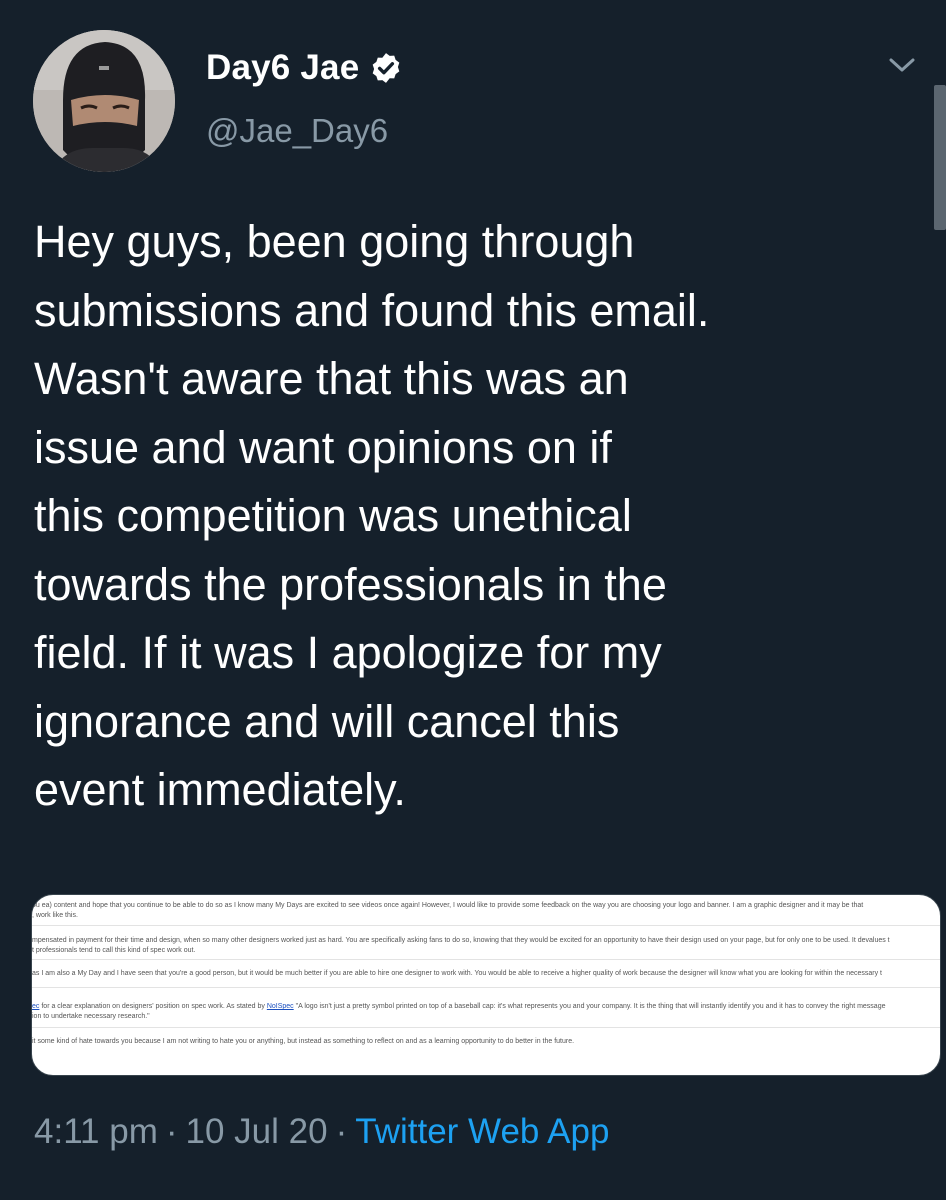  Describe the element at coordinates (257, 1131) in the screenshot. I see `tweet-date: 10 Jul 20` at that location.